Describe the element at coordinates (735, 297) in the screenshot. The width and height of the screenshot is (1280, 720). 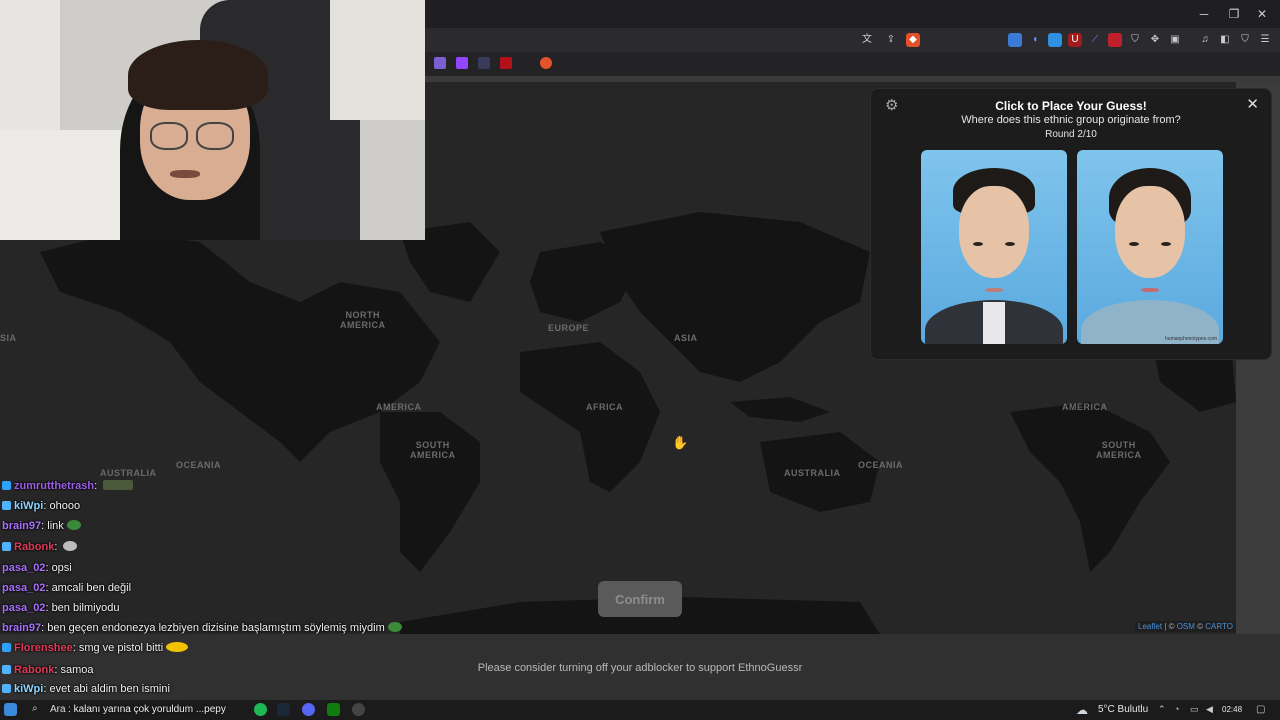
I see `asia-shape` at that location.